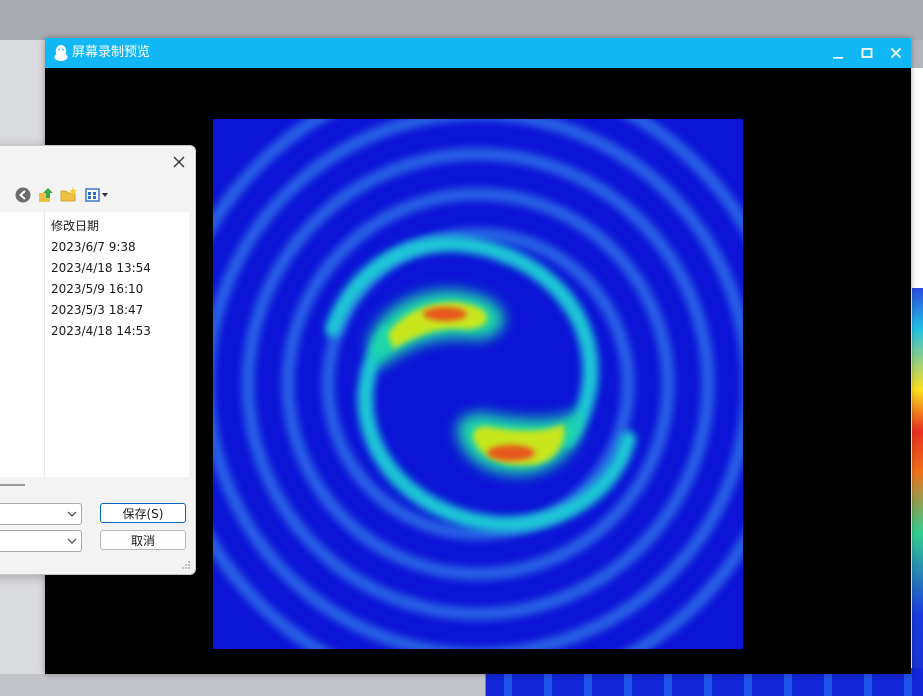 Image resolution: width=923 pixels, height=696 pixels. Describe the element at coordinates (101, 331) in the screenshot. I see `file-row-date: 2023/4/18 14:53` at that location.